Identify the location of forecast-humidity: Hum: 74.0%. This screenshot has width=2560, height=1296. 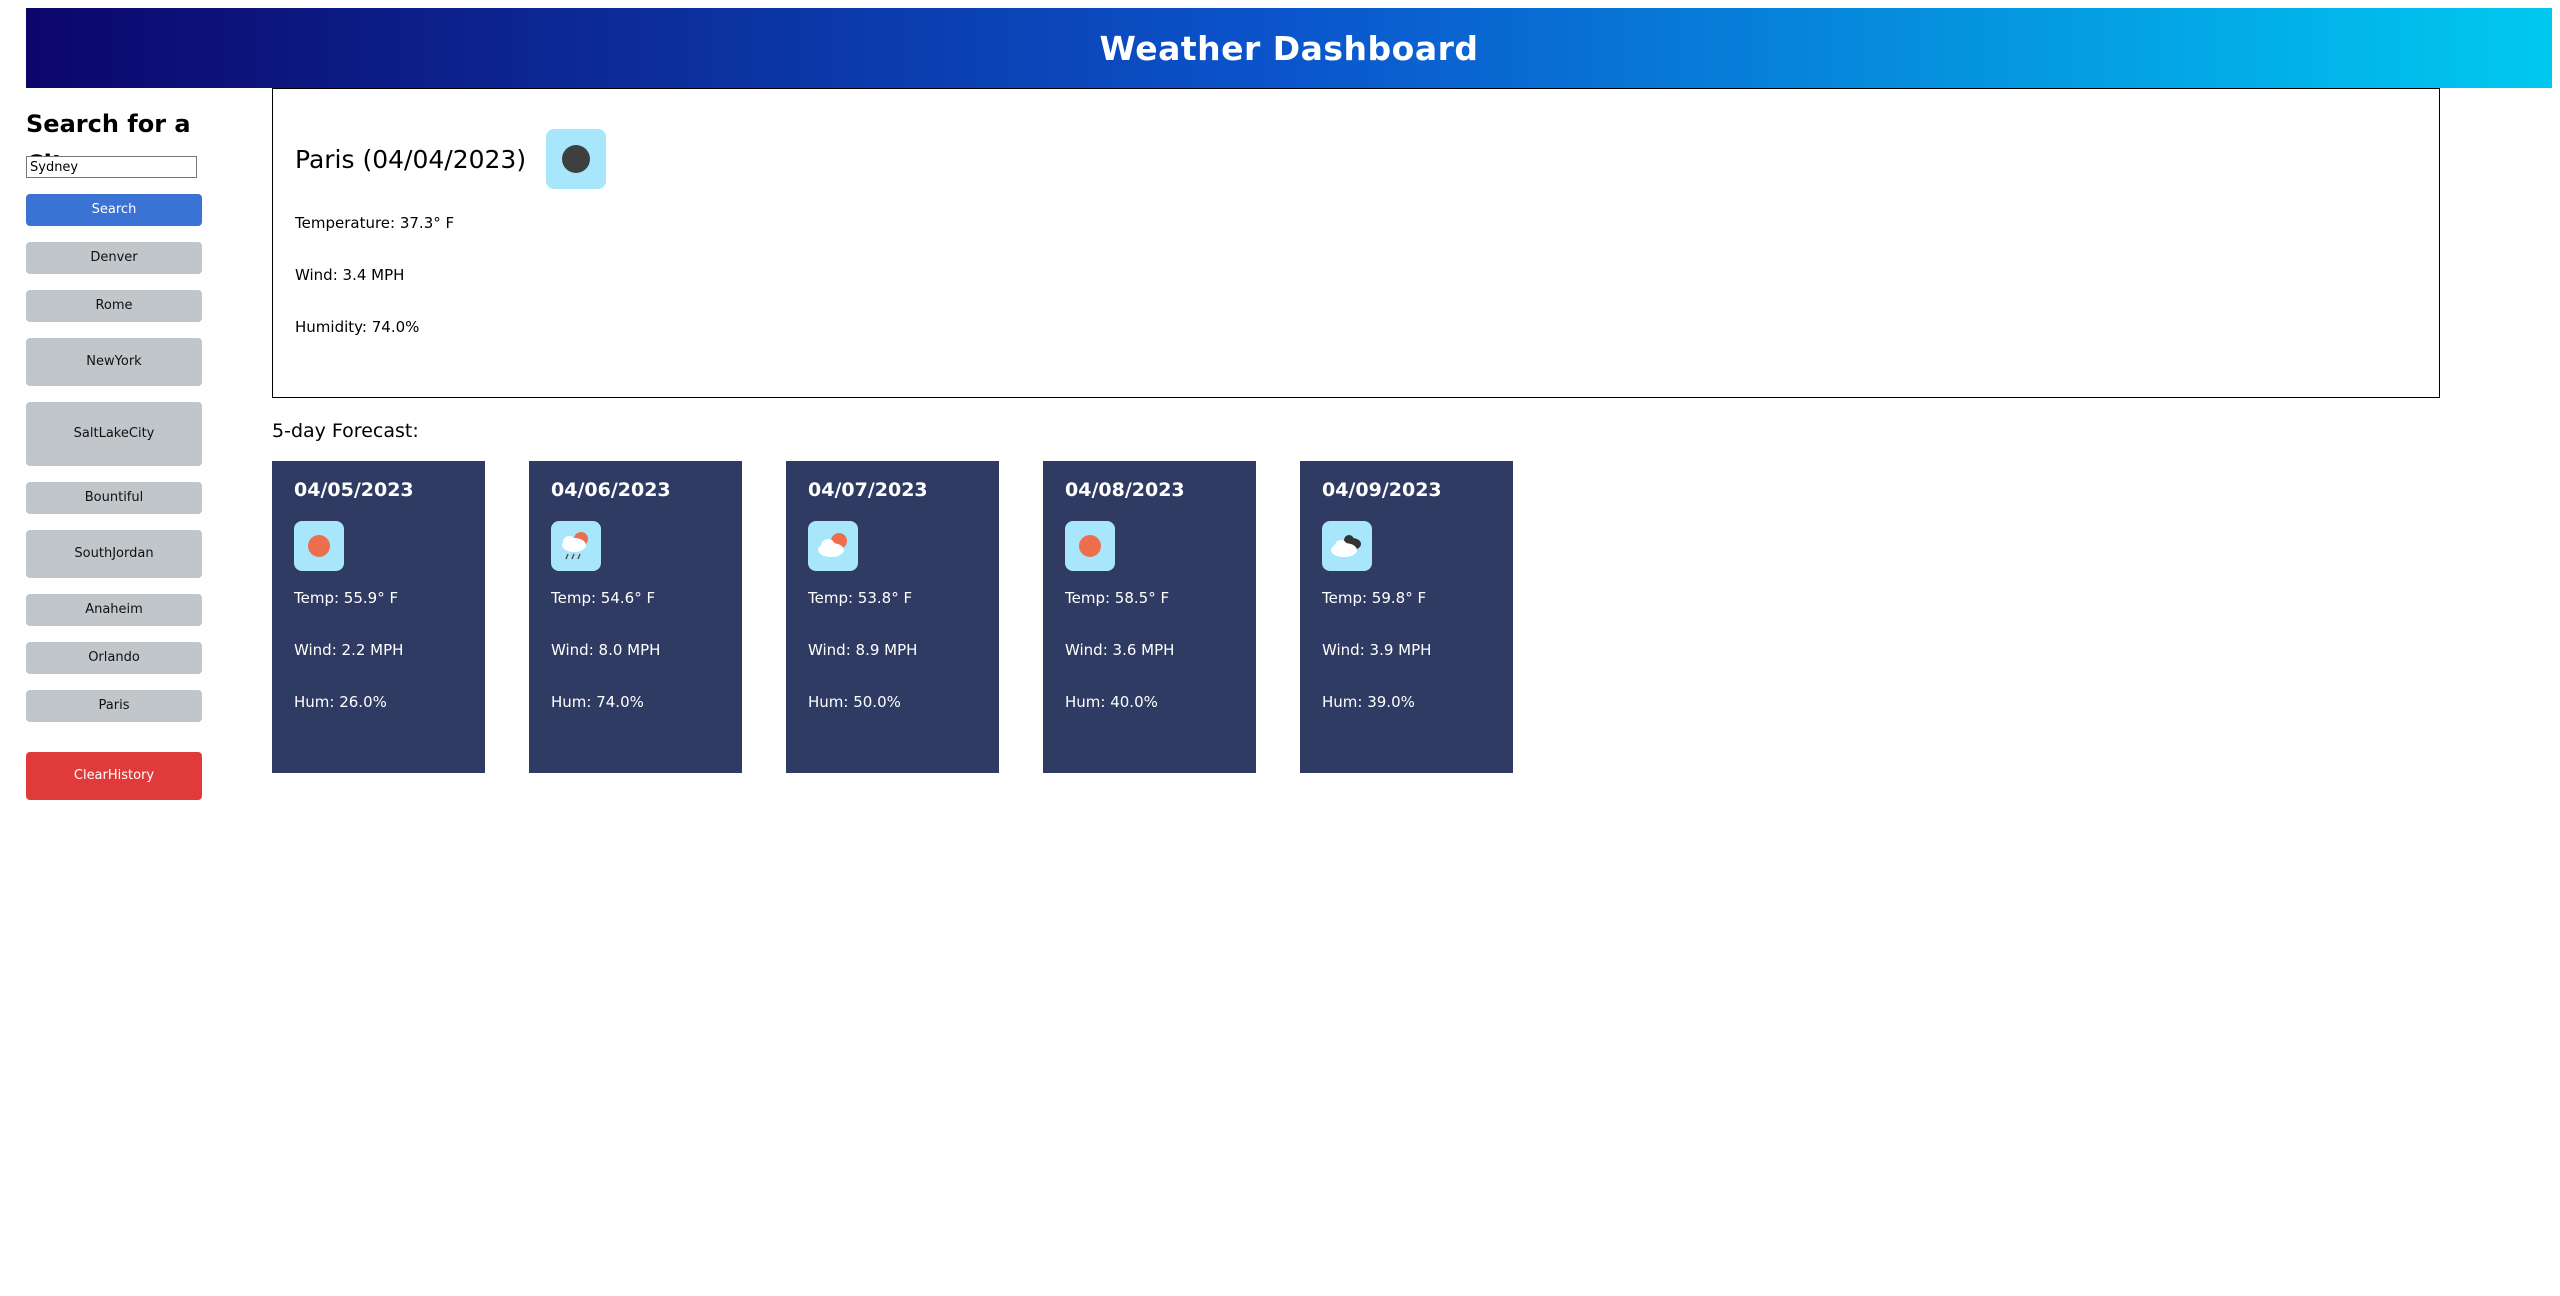
(597, 702).